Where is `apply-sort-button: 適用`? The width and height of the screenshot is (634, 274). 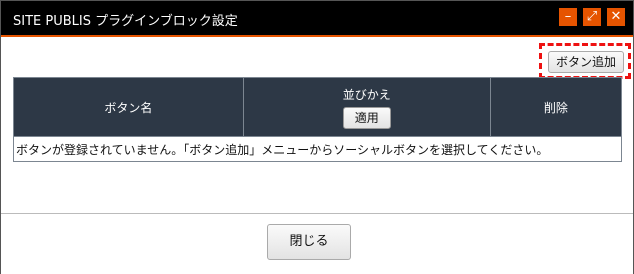 apply-sort-button: 適用 is located at coordinates (366, 117).